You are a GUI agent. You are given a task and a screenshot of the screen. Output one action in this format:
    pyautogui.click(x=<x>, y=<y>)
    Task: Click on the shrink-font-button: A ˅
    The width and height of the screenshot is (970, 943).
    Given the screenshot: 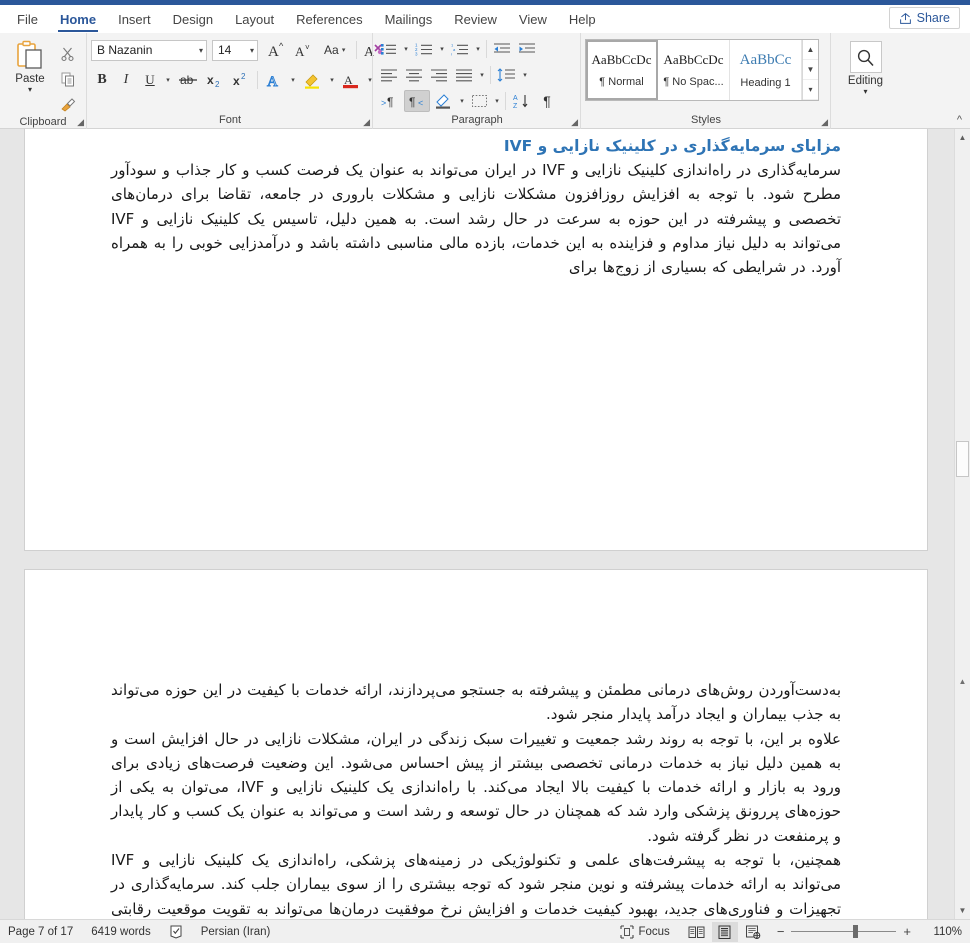 What is the action you would take?
    pyautogui.click(x=303, y=50)
    